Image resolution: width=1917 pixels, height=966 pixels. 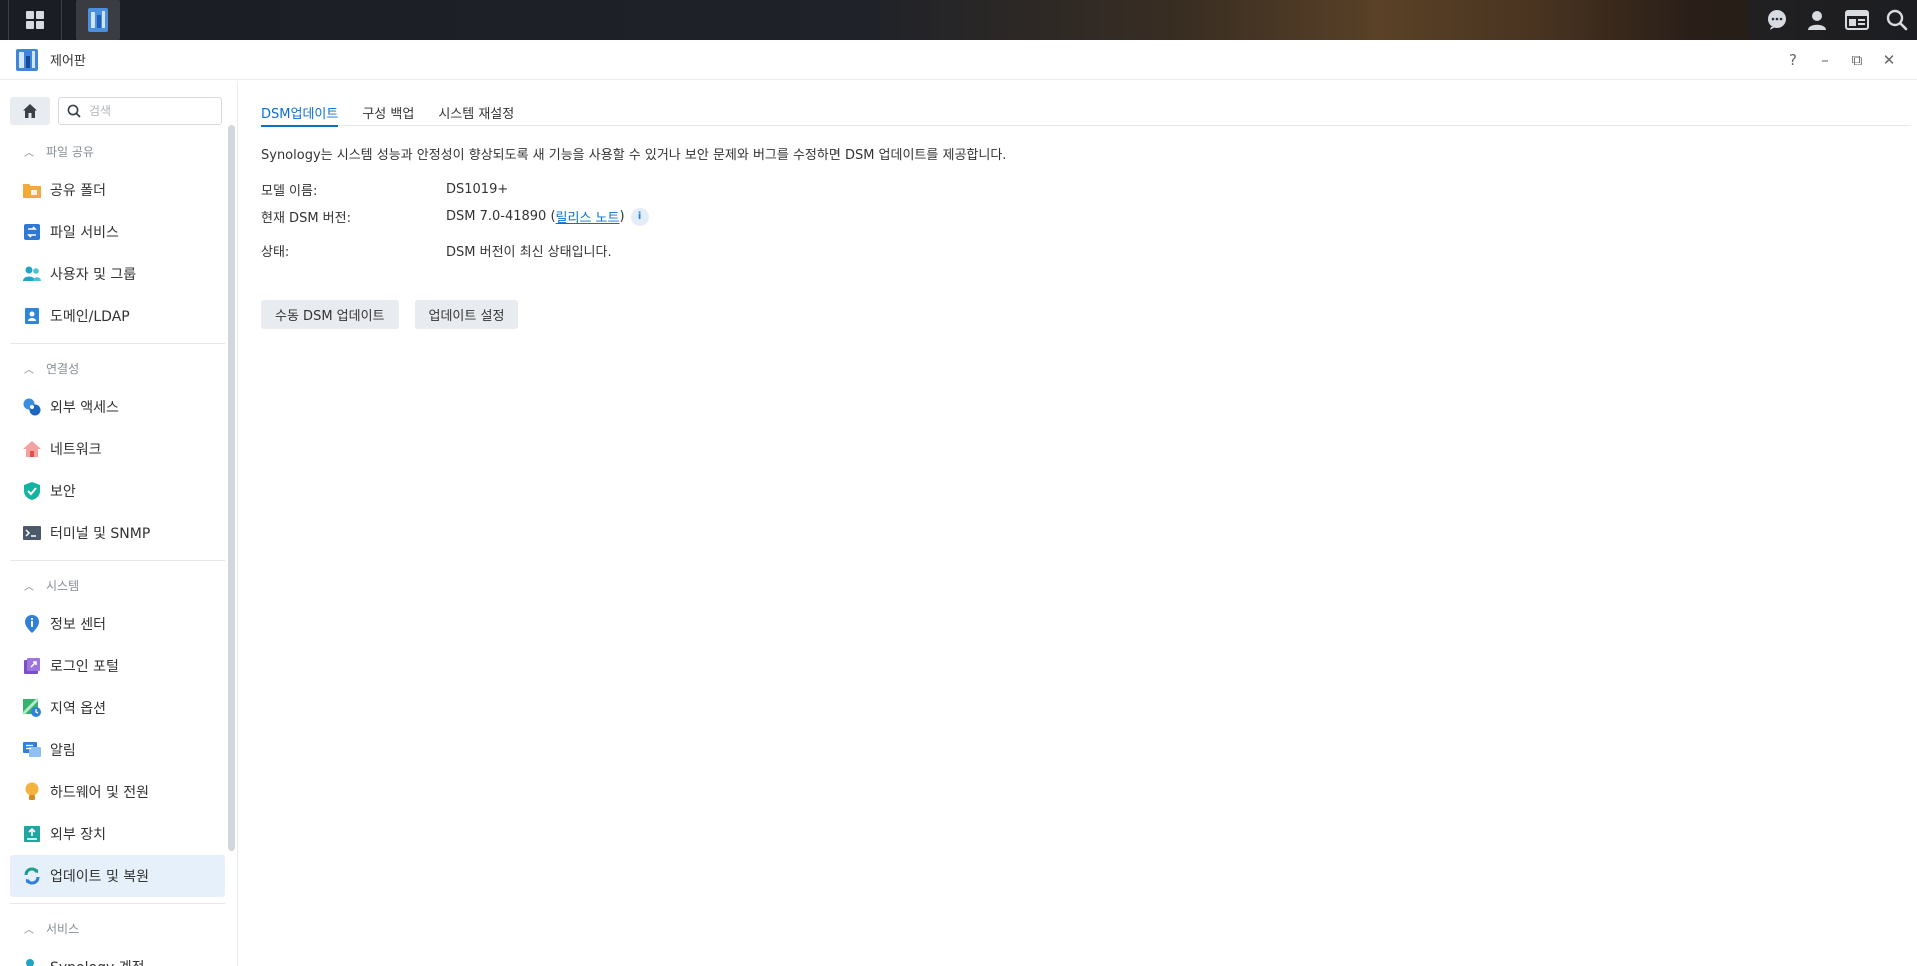 What do you see at coordinates (78, 625) in the screenshot?
I see `sidebar-item-label: 정보 센터` at bounding box center [78, 625].